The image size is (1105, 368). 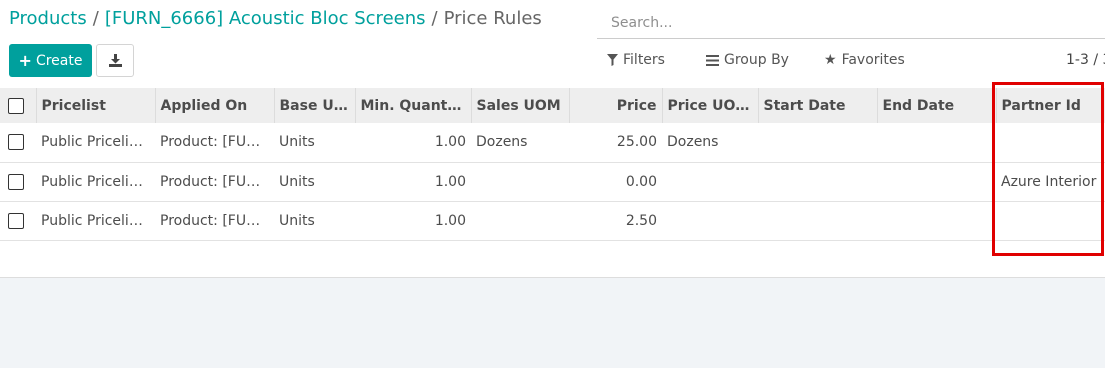 What do you see at coordinates (873, 60) in the screenshot?
I see `favorites-label: Favorites` at bounding box center [873, 60].